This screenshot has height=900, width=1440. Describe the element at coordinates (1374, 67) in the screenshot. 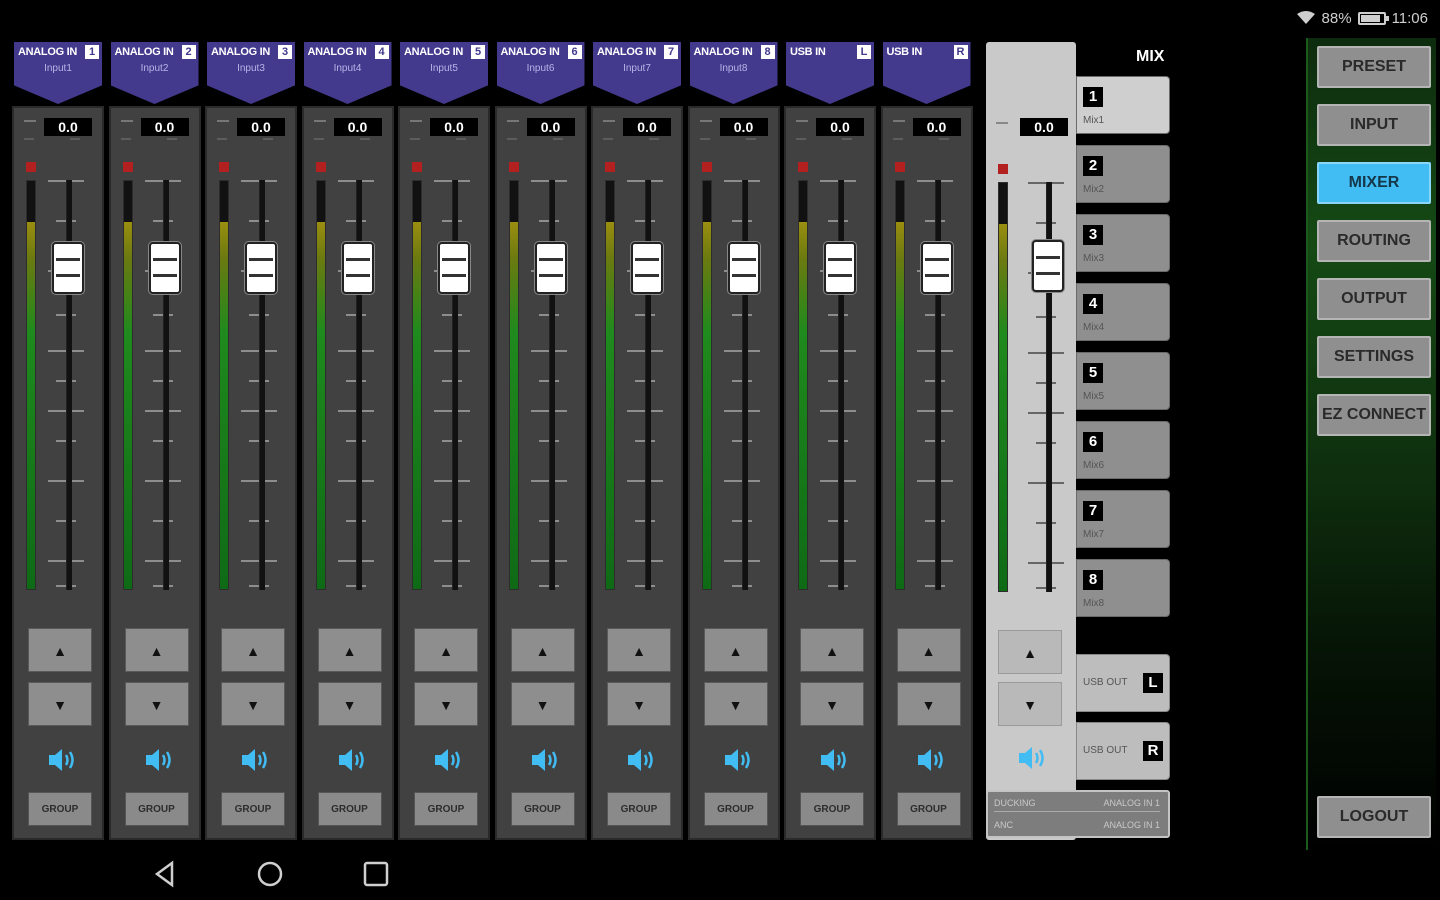

I see `nav-preset: PRESET` at that location.